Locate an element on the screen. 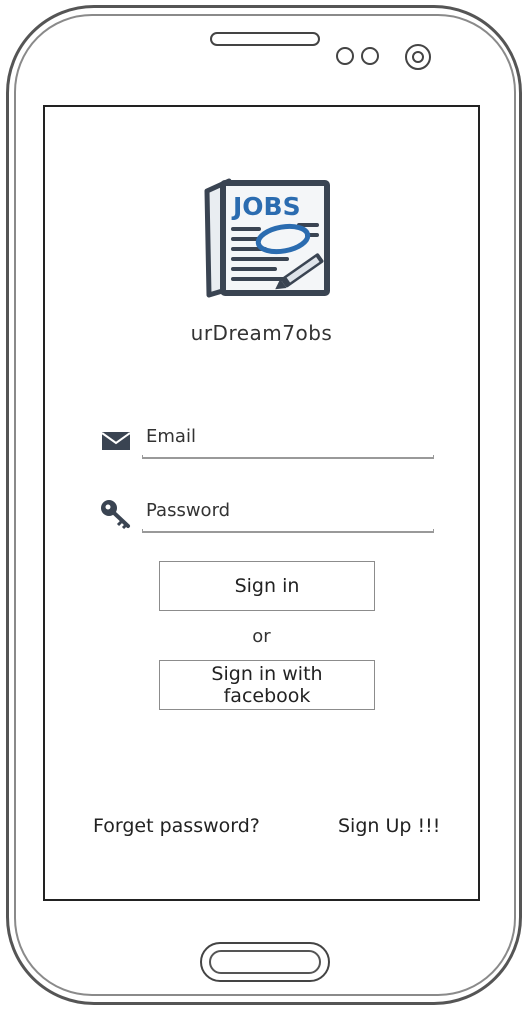  email-row is located at coordinates (267, 439).